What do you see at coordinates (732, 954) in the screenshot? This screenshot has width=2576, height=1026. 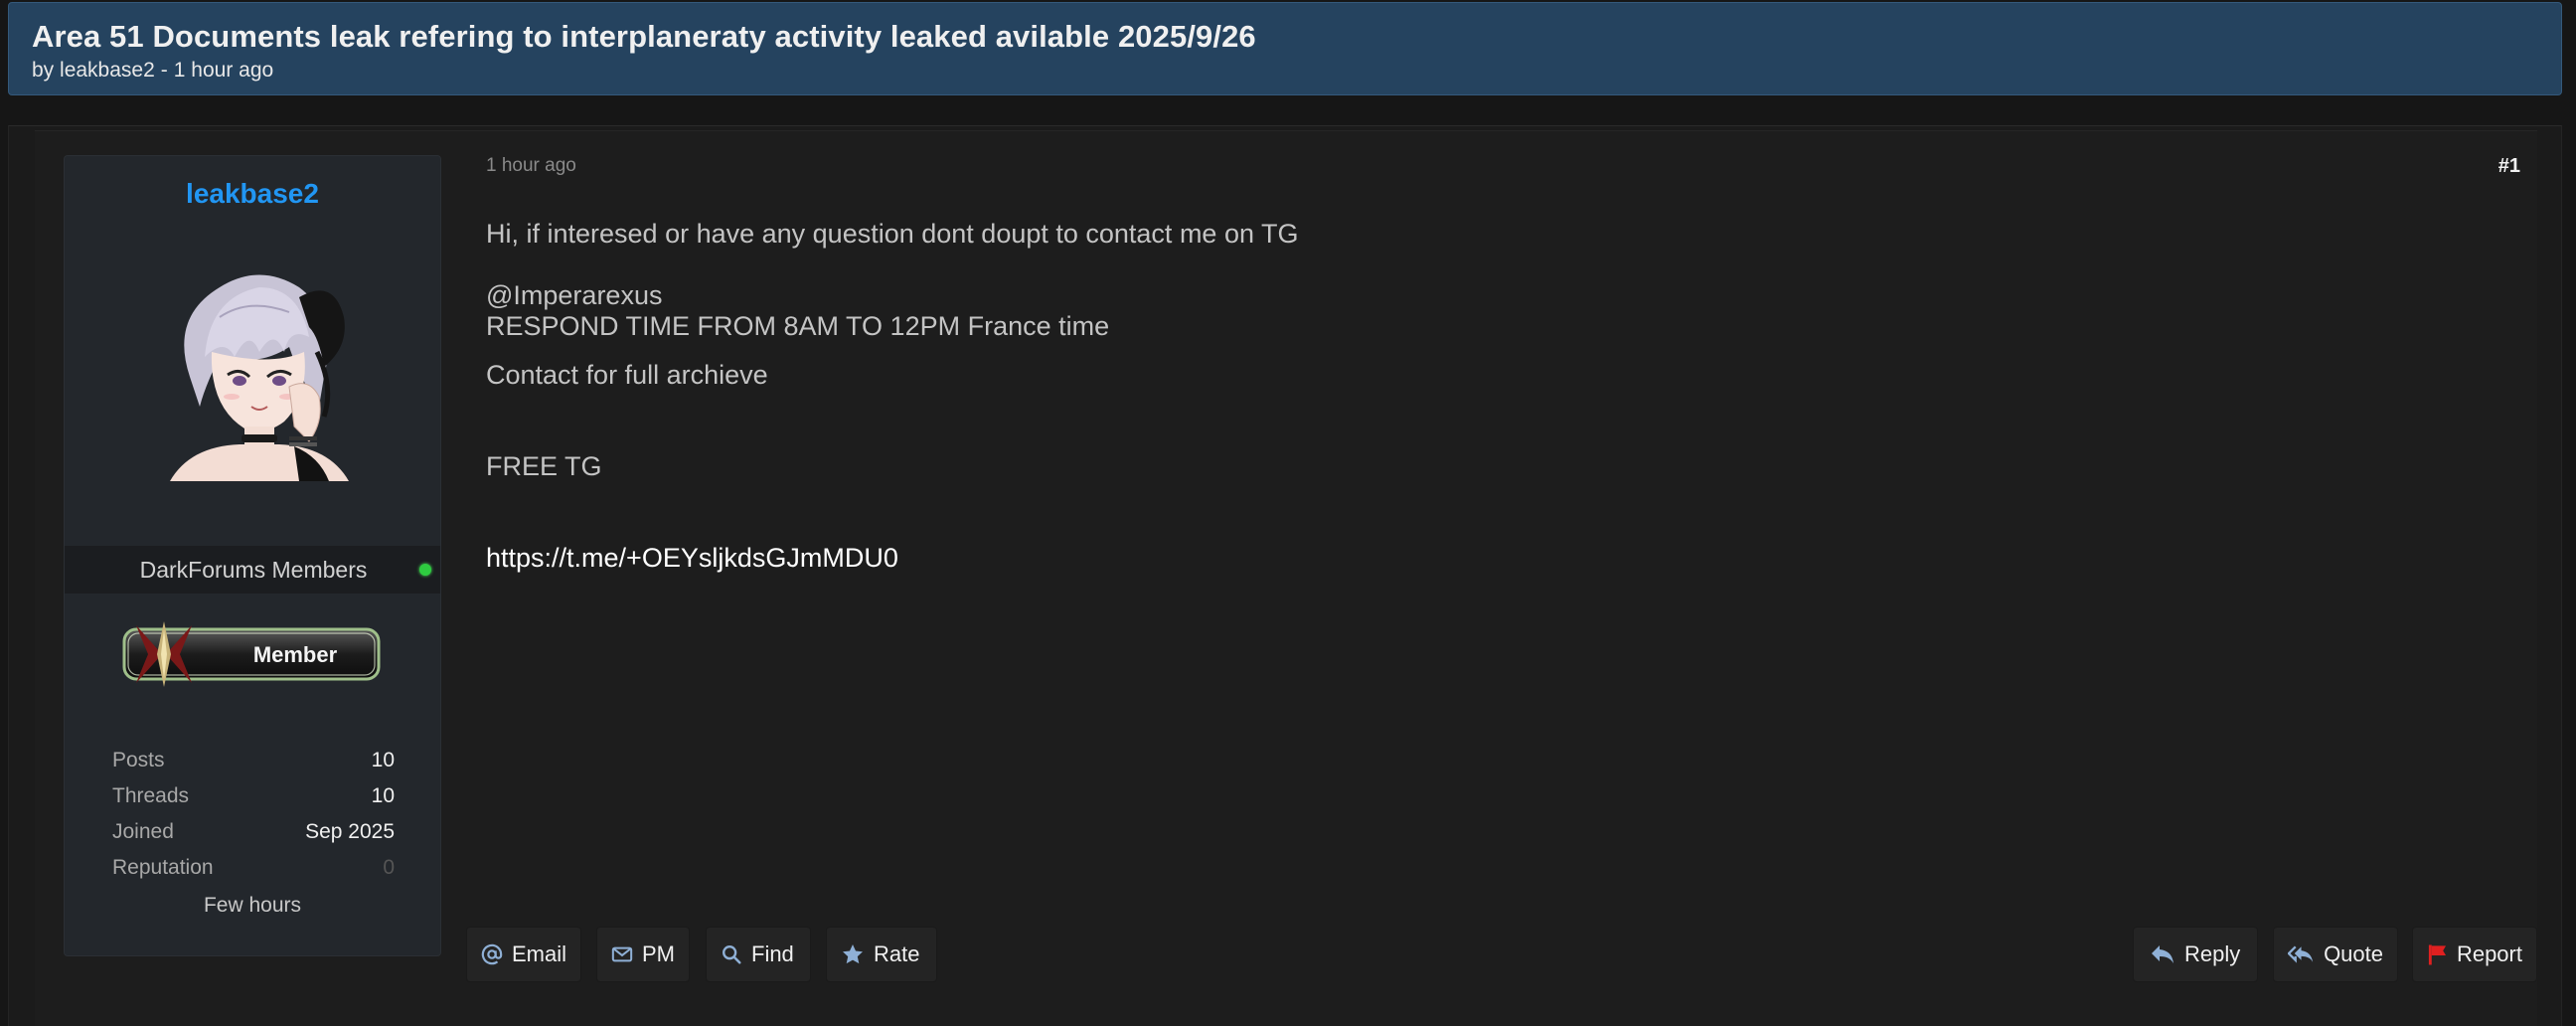 I see `search-icon` at bounding box center [732, 954].